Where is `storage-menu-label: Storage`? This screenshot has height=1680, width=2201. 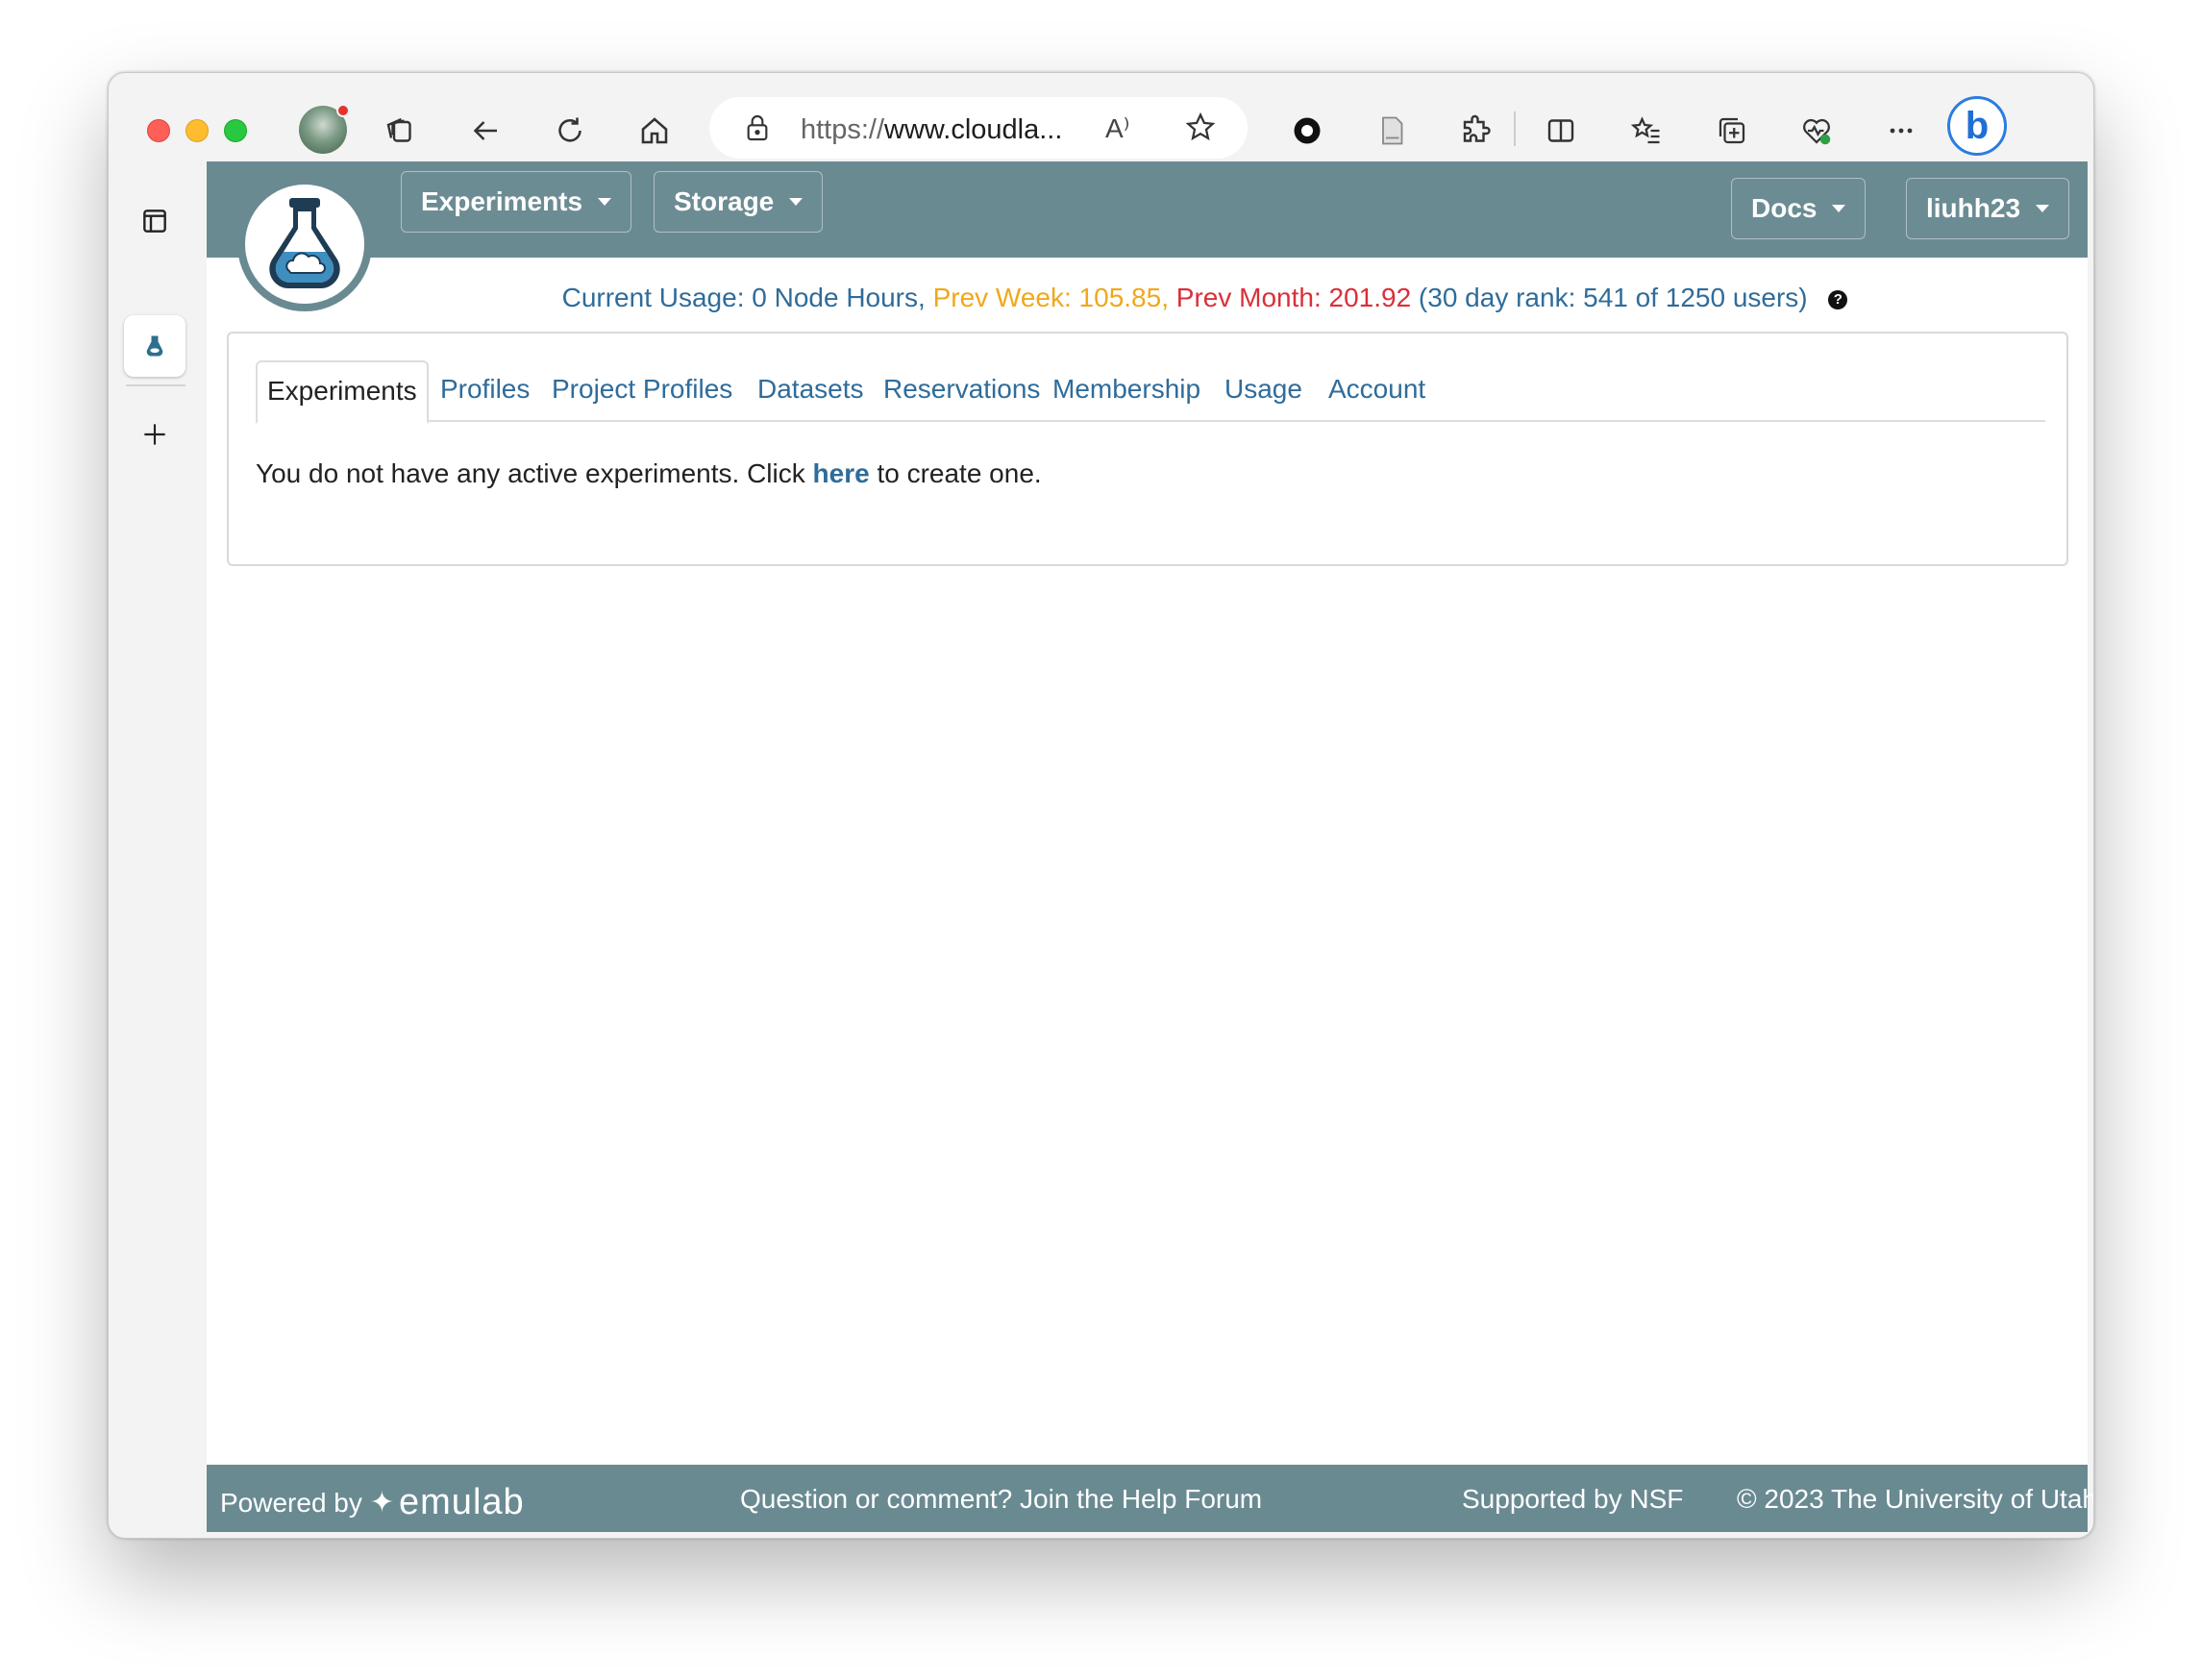 storage-menu-label: Storage is located at coordinates (725, 201).